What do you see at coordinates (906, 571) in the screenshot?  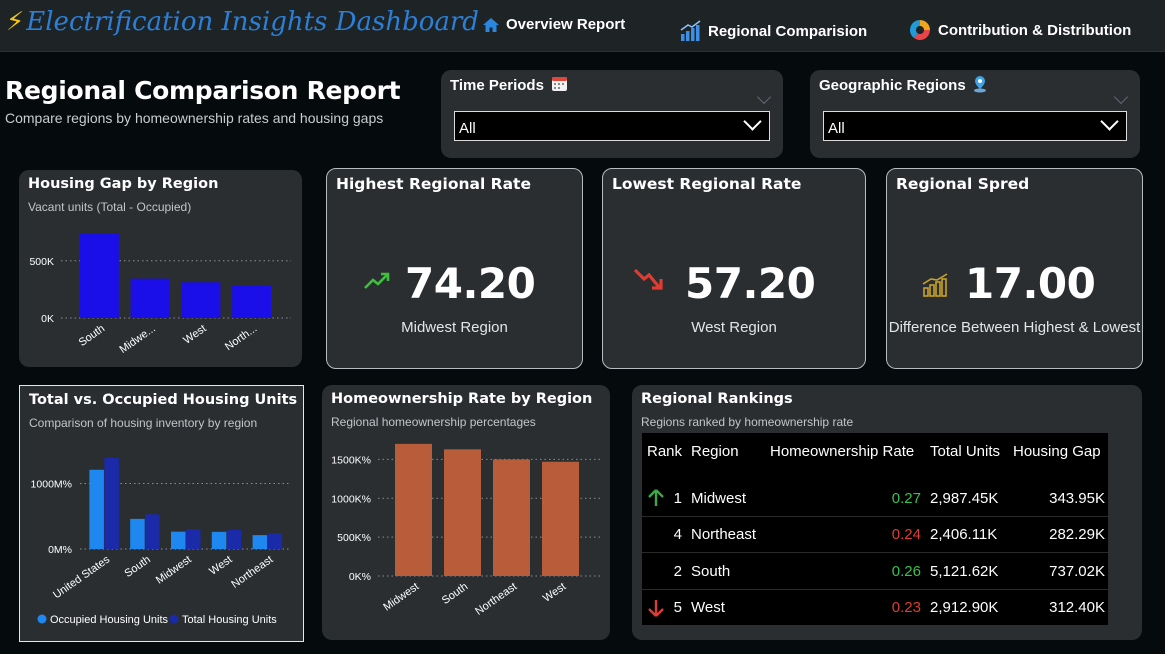 I see `rate-cell: 0.26` at bounding box center [906, 571].